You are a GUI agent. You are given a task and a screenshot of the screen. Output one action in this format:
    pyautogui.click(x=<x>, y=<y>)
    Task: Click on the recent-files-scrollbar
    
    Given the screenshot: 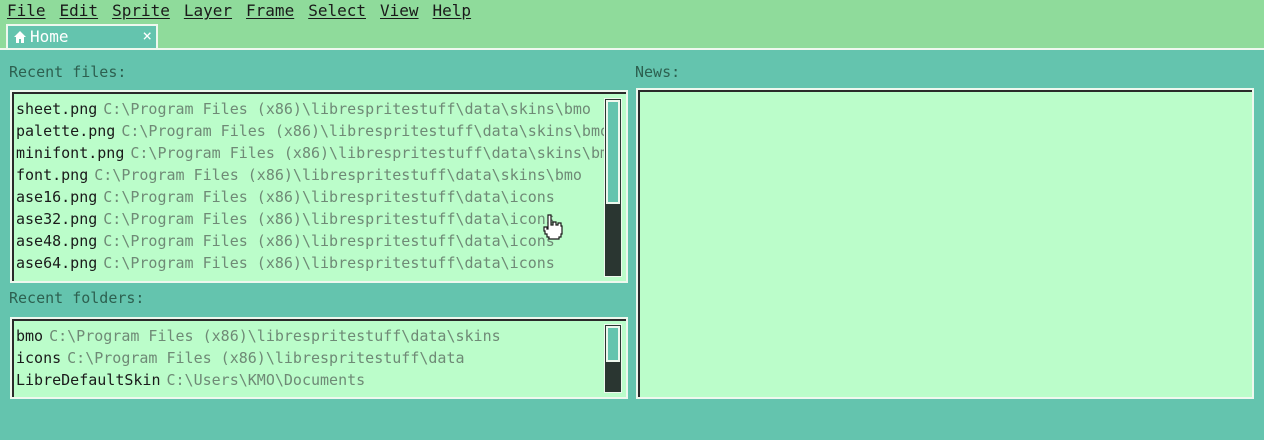 What is the action you would take?
    pyautogui.click(x=613, y=187)
    